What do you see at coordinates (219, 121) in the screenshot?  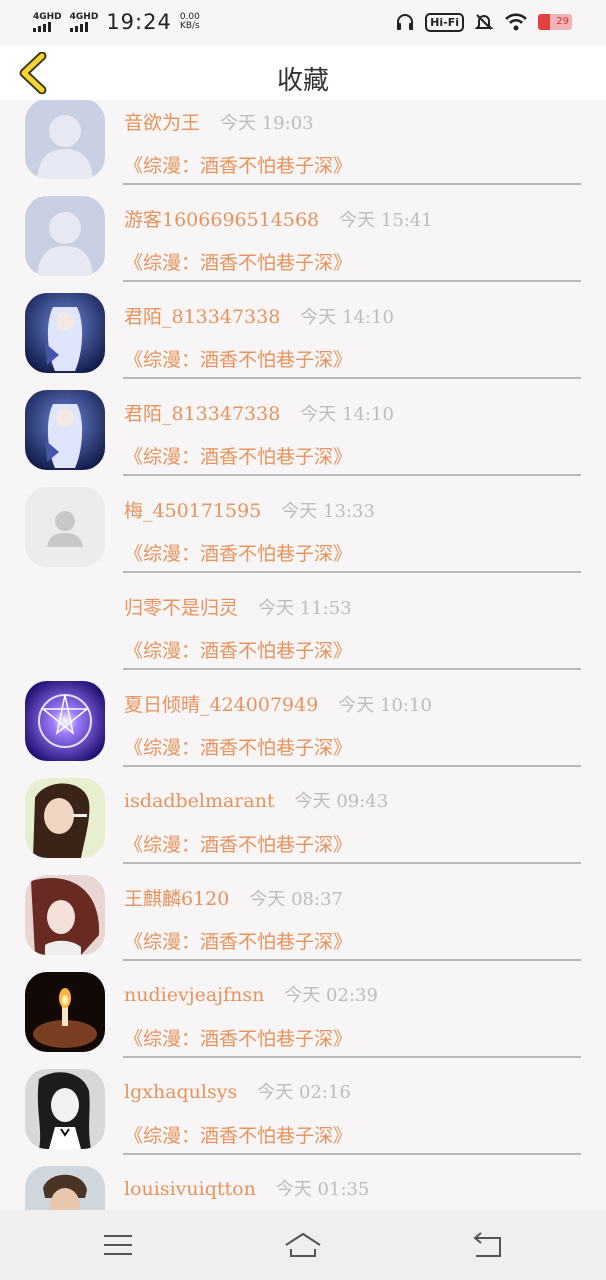 I see `user-name: 音欲为王 今天 19:03` at bounding box center [219, 121].